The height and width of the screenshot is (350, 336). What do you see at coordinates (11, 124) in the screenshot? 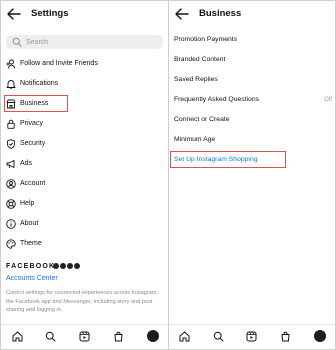
I see `lock-icon` at bounding box center [11, 124].